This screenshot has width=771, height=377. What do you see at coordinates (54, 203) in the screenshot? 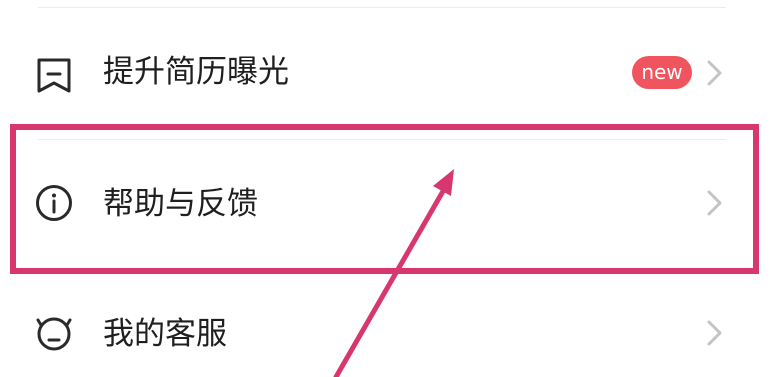
I see `info-icon` at bounding box center [54, 203].